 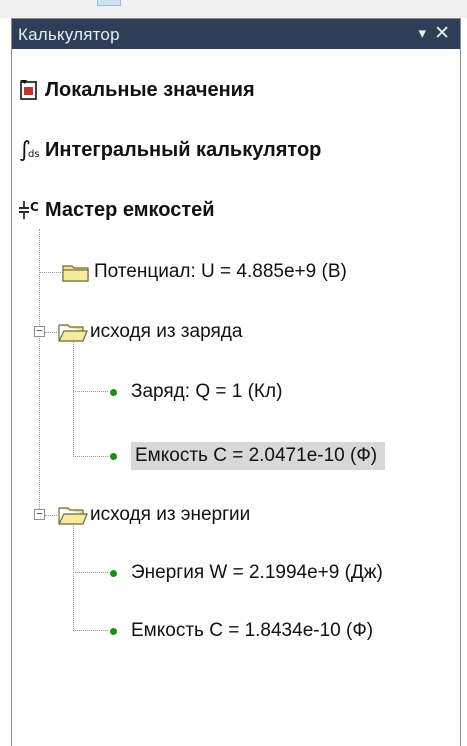 I want to click on top-strip, so click(x=233, y=9).